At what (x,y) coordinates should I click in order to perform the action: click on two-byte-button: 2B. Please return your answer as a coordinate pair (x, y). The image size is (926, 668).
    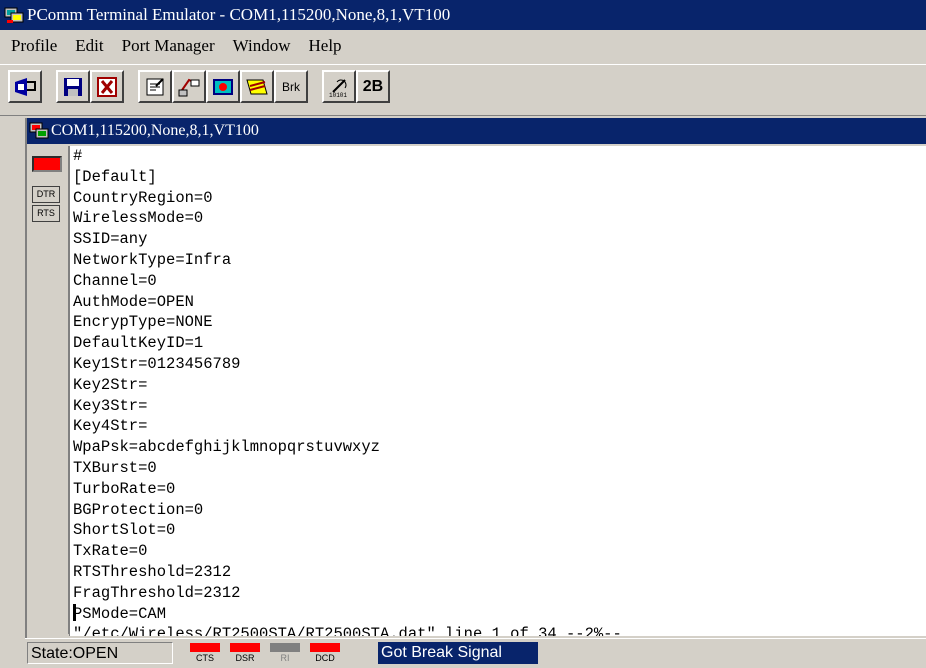
    Looking at the image, I should click on (373, 86).